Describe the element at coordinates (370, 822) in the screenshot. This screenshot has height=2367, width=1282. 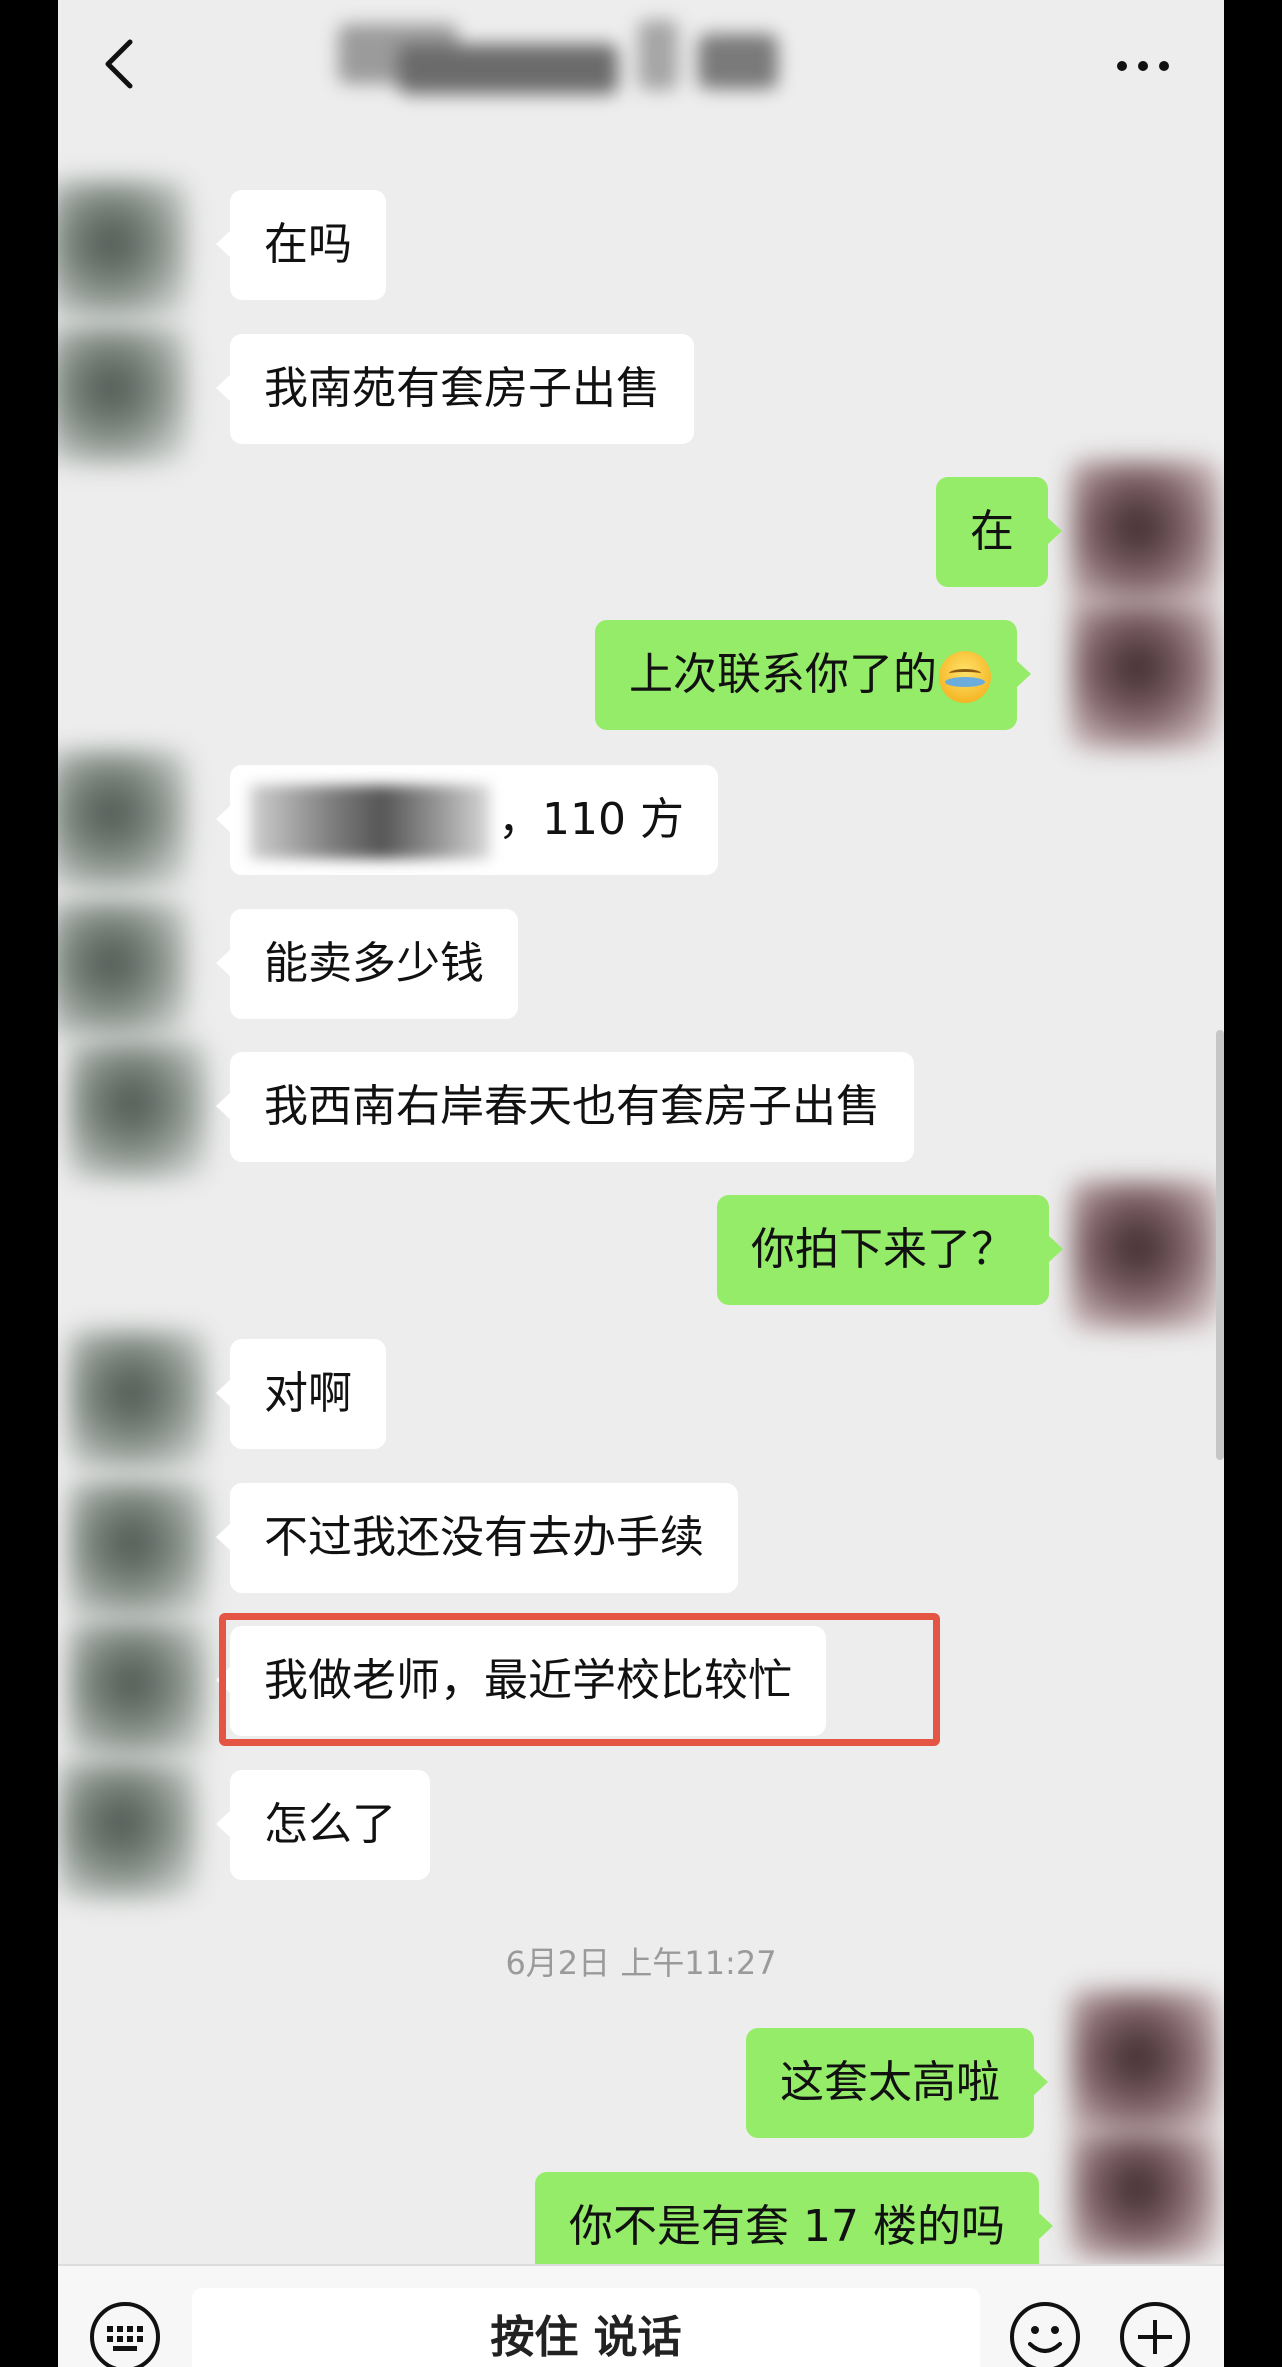
I see `redacted-text` at that location.